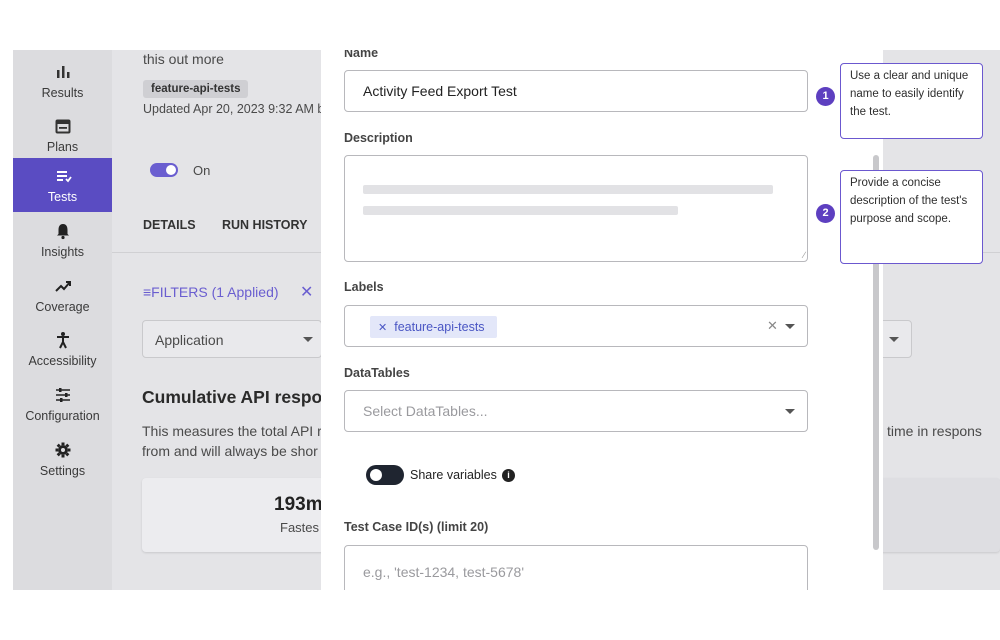  Describe the element at coordinates (300, 527) in the screenshot. I see `metric-label: Fastes` at that location.